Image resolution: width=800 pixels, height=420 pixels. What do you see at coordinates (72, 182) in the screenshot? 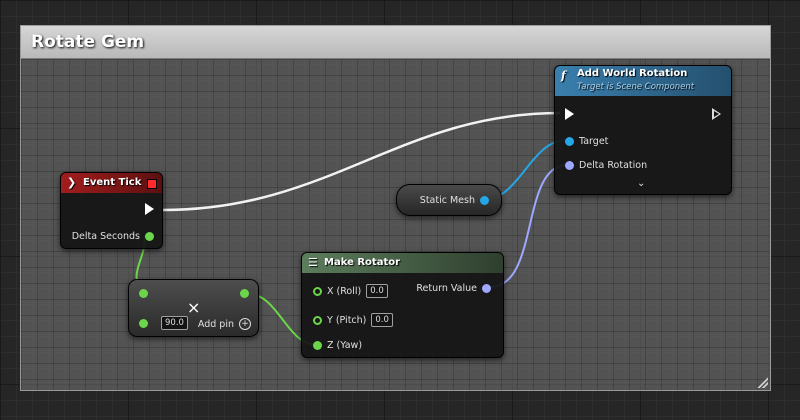
I see `event-diamond-icon: ❯` at bounding box center [72, 182].